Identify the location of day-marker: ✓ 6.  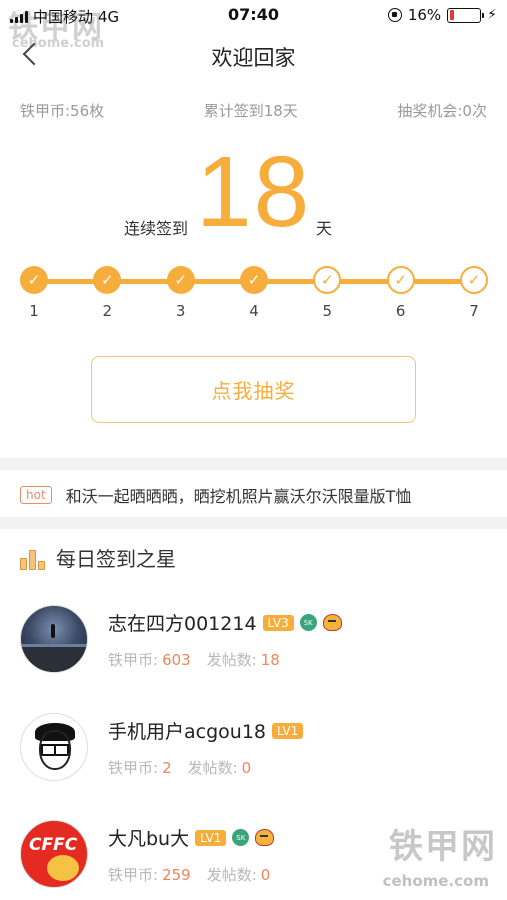
(400, 293).